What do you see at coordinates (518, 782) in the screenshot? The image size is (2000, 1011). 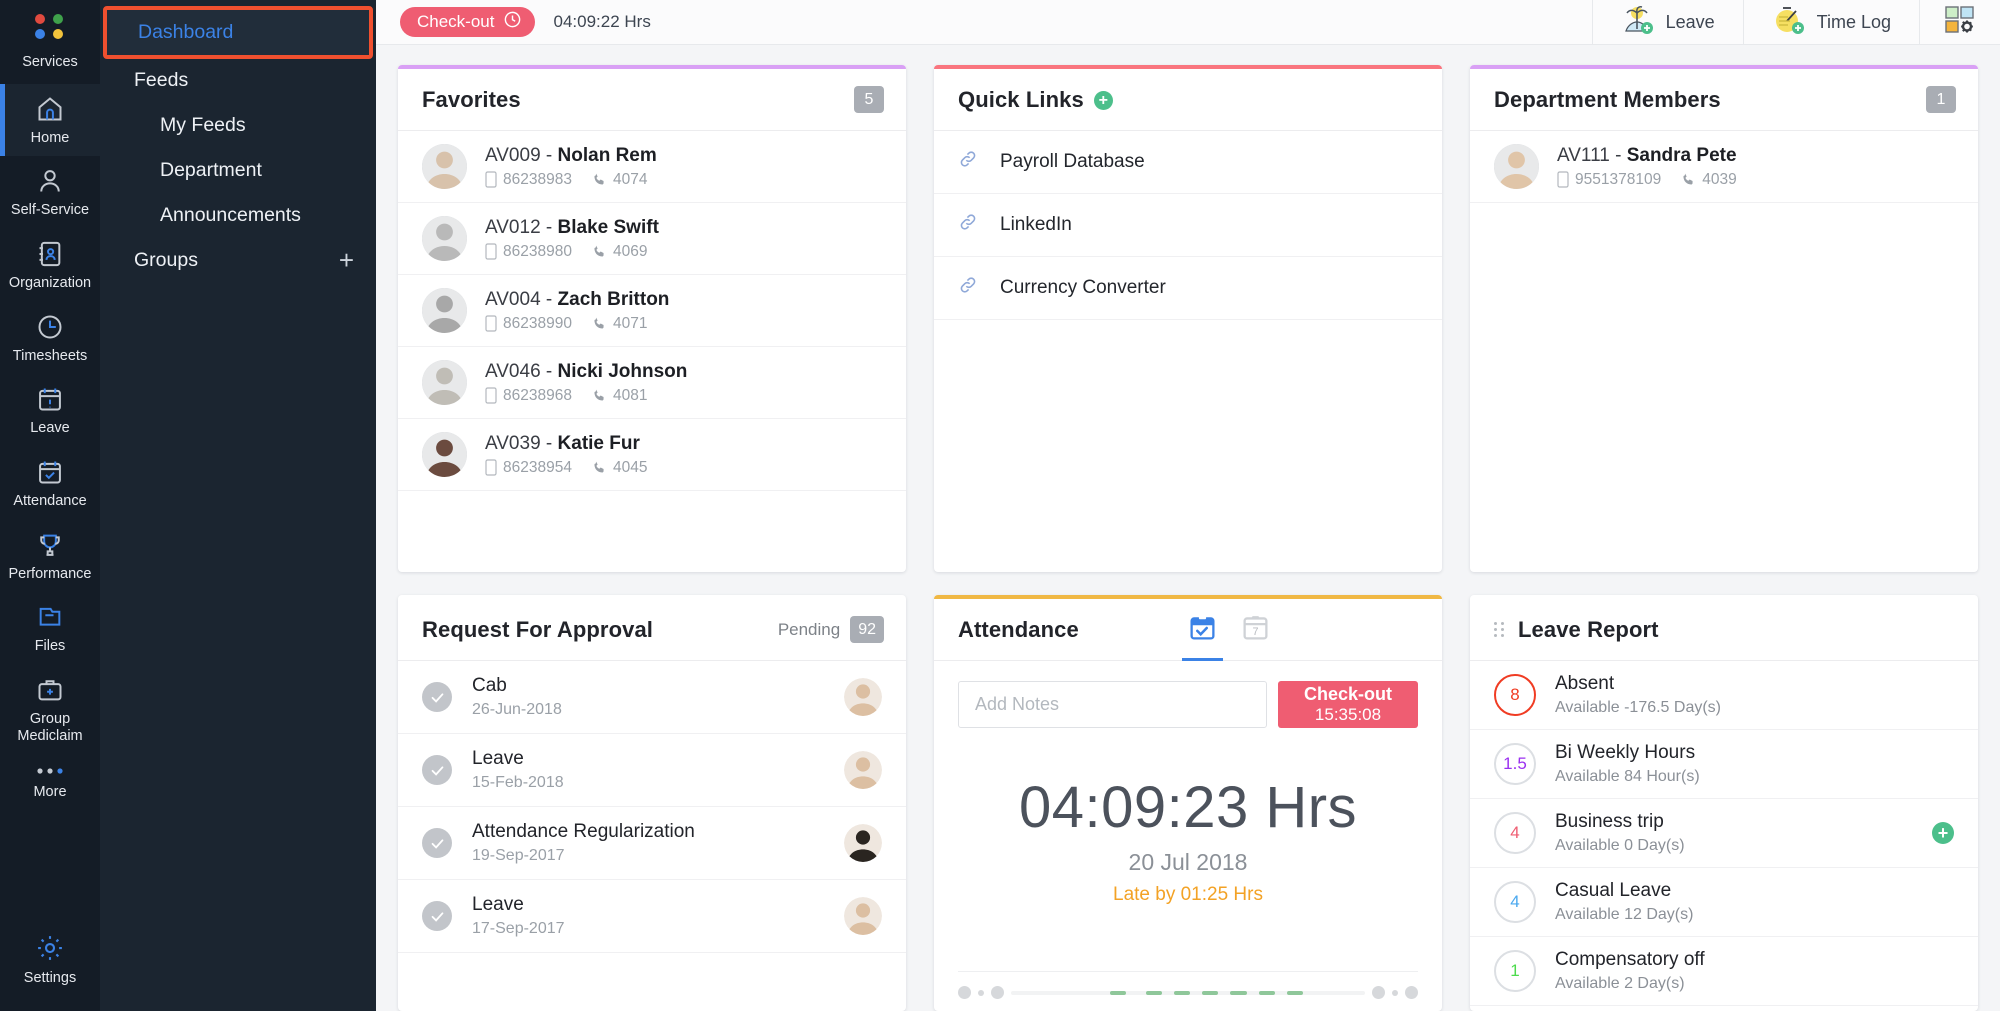 I see `request-date: 15-Feb-2018` at bounding box center [518, 782].